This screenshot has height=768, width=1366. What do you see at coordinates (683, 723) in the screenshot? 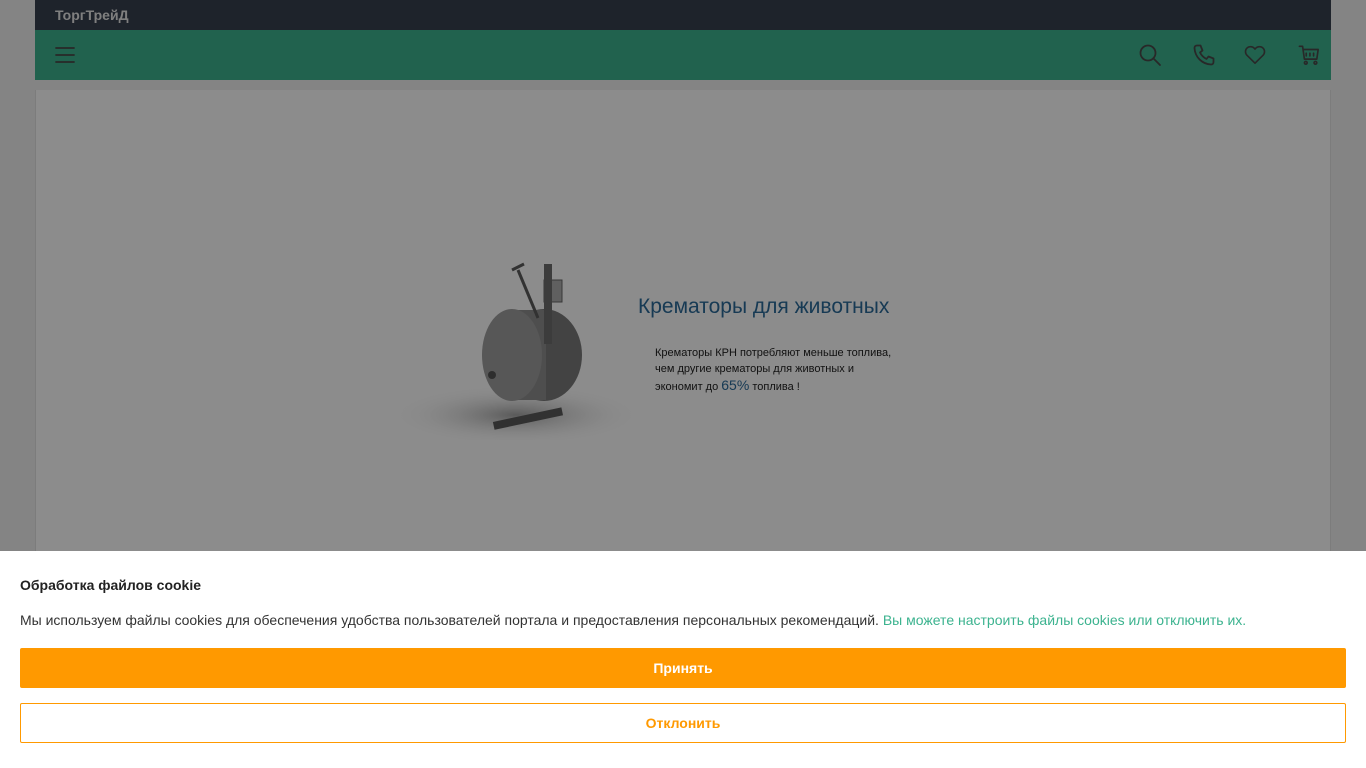
I see `decline-button: Отклонить` at bounding box center [683, 723].